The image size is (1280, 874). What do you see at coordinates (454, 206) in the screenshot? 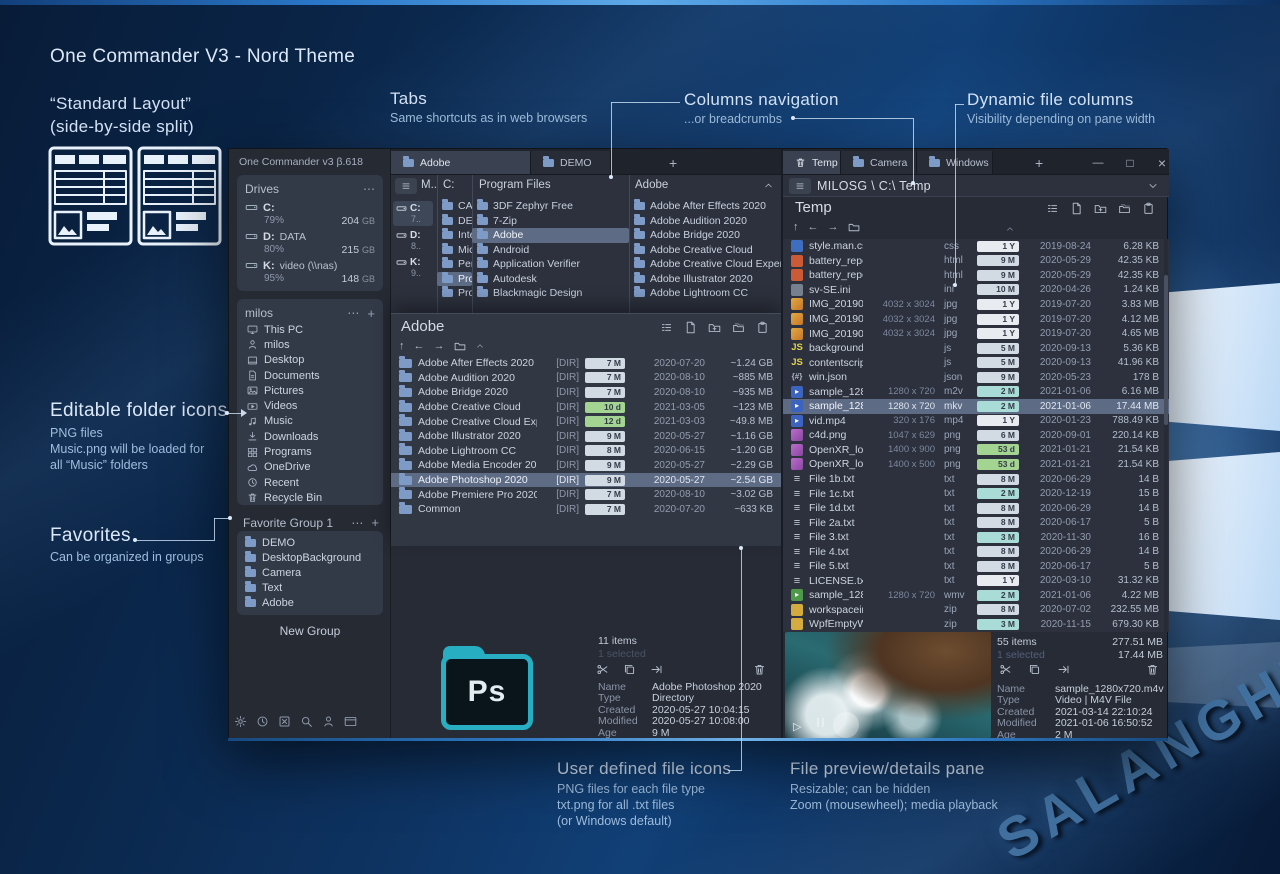
I see `folder-row: CAM` at bounding box center [454, 206].